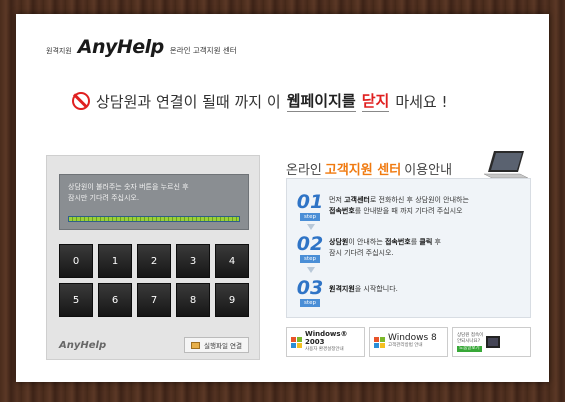  Describe the element at coordinates (357, 200) in the screenshot. I see `step-1-bold: 고객센터` at that location.